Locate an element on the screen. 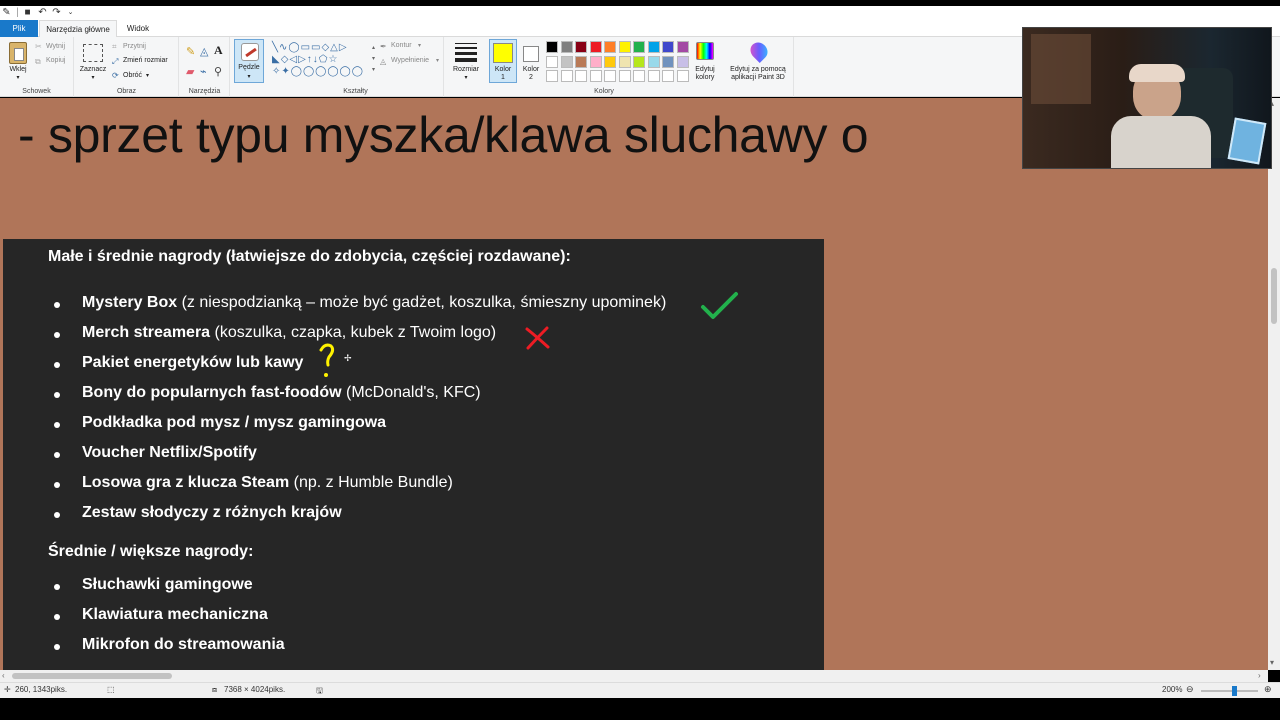 This screenshot has width=1280, height=720. line-size-icon is located at coordinates (466, 53).